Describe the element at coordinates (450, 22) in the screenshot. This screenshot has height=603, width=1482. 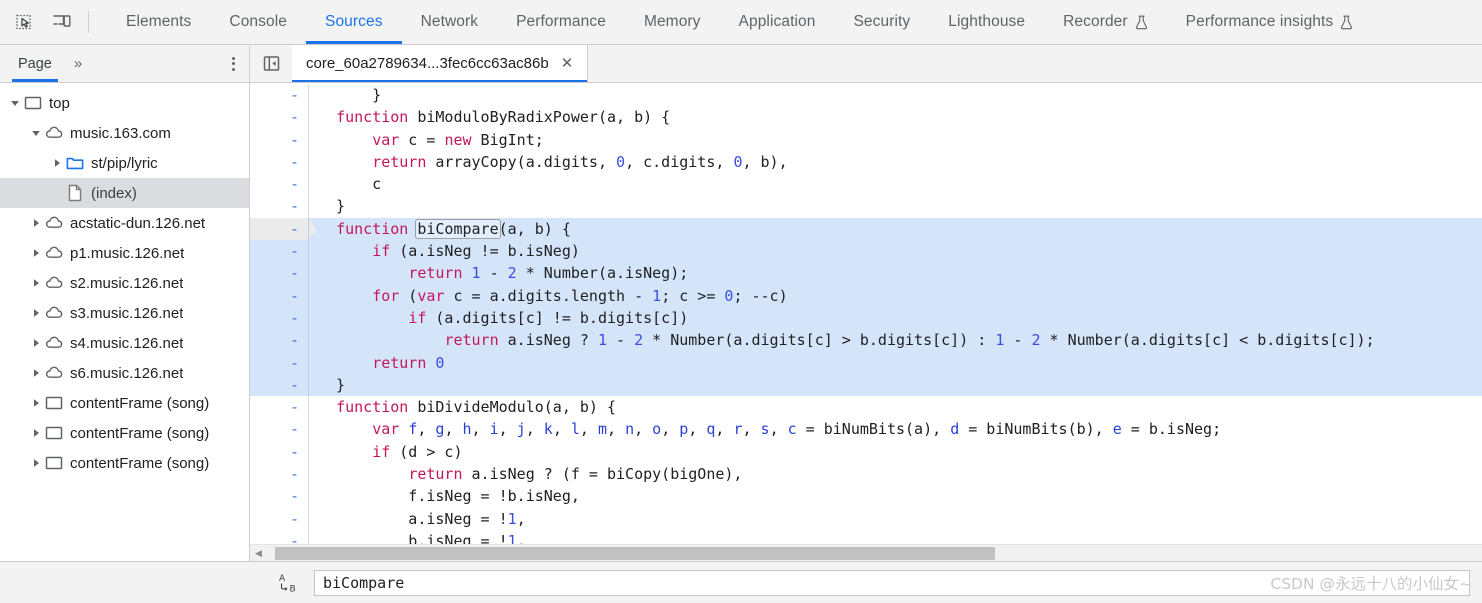
I see `tab-network: Network` at that location.